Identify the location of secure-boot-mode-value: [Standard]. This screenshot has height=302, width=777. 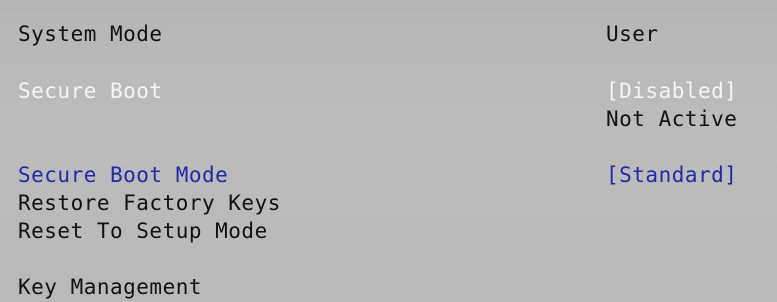
(671, 175).